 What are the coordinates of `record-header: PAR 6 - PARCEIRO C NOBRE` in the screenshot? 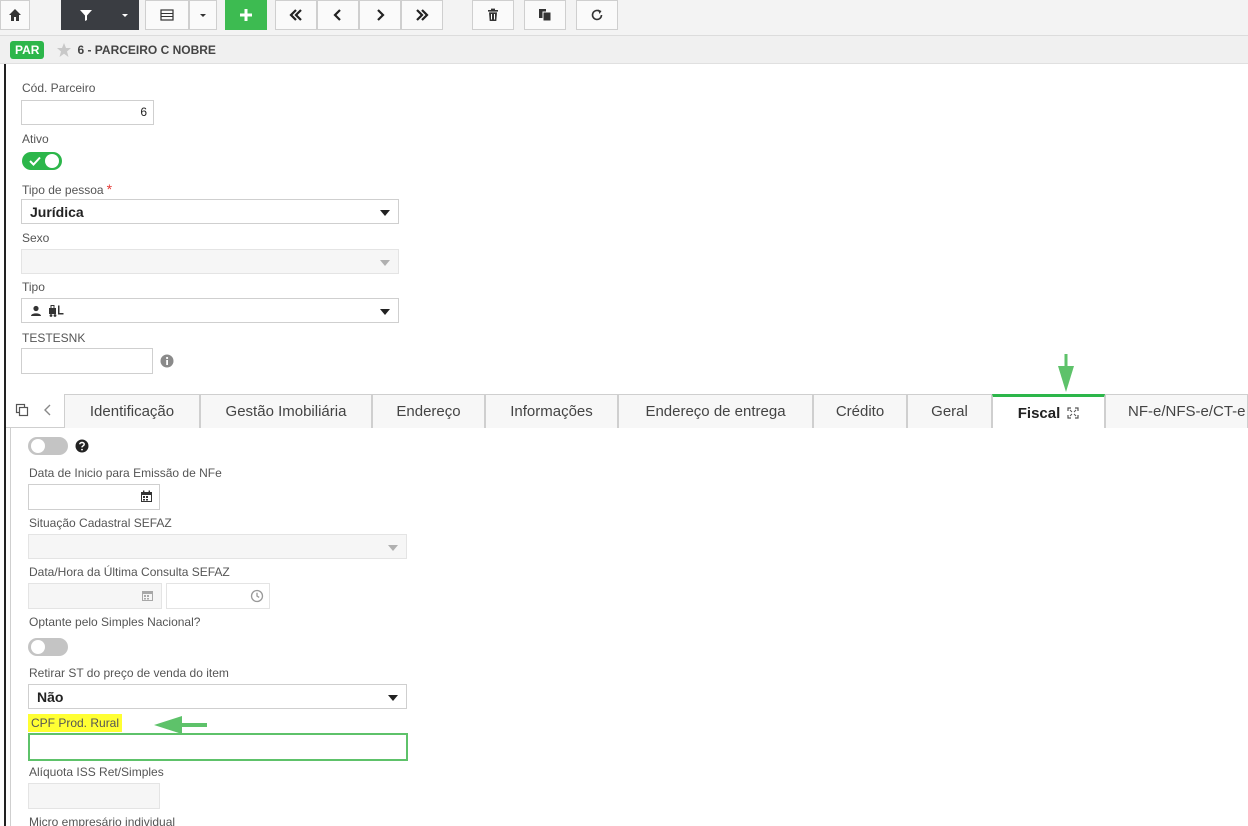 It's located at (624, 50).